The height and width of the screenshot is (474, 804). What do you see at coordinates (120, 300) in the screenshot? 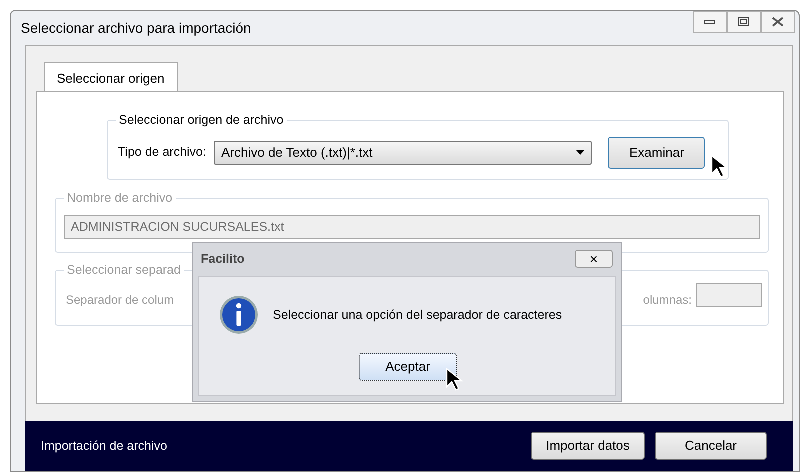
I see `field-label: Separador de colum` at bounding box center [120, 300].